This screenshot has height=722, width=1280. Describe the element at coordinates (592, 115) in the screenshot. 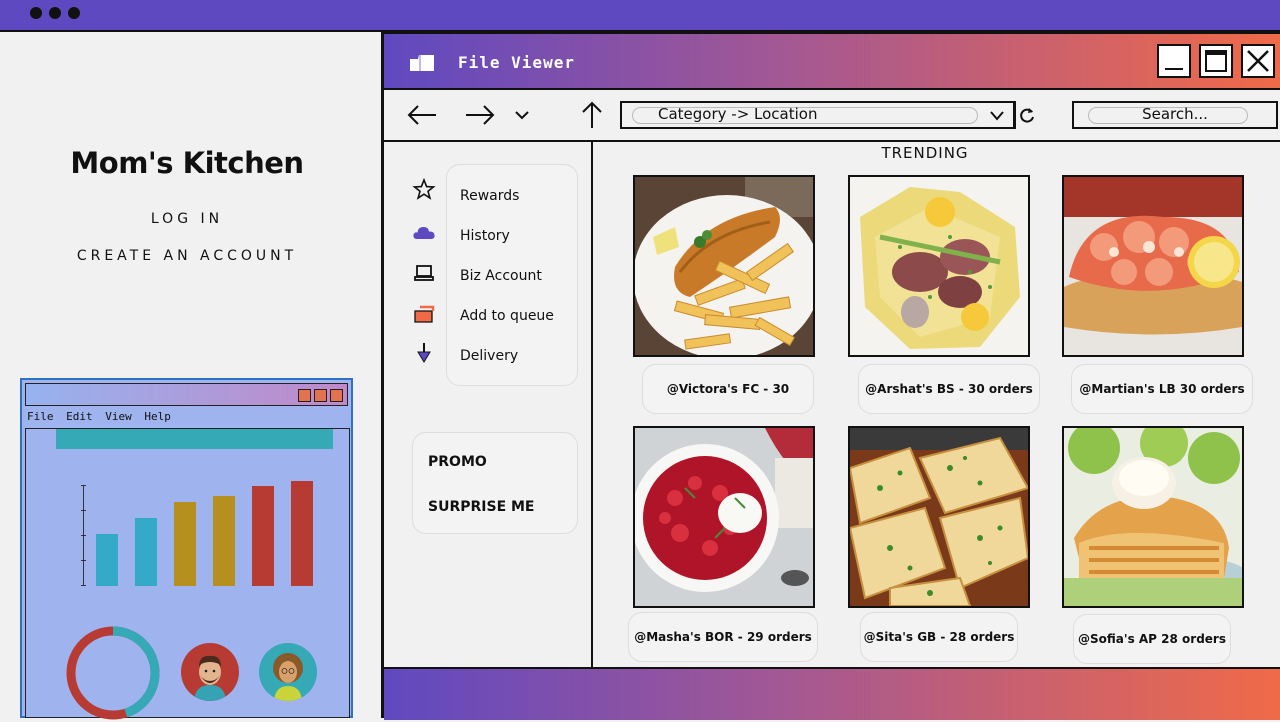

I see `up-arrow-icon` at that location.